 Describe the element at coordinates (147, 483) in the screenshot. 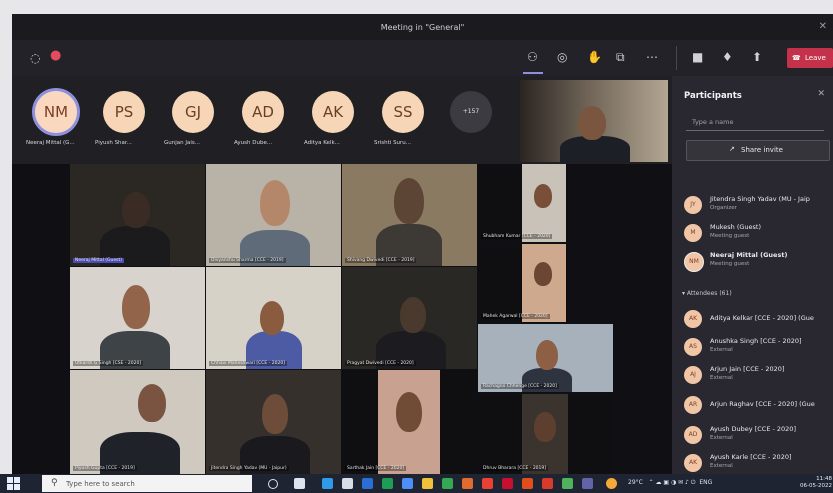

I see `taskbar-search-input: ⚲ Type here to search` at that location.